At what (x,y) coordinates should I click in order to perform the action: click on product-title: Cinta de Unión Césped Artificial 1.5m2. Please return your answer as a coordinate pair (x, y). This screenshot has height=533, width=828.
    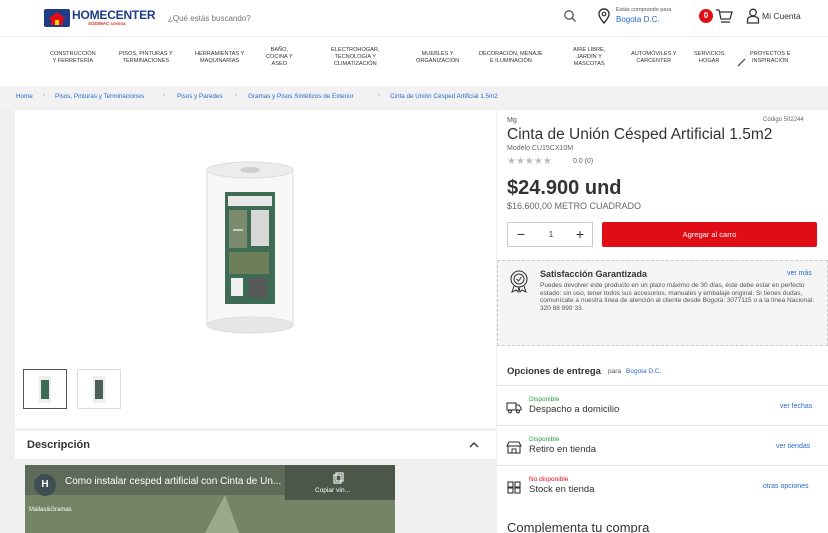
    Looking at the image, I should click on (640, 134).